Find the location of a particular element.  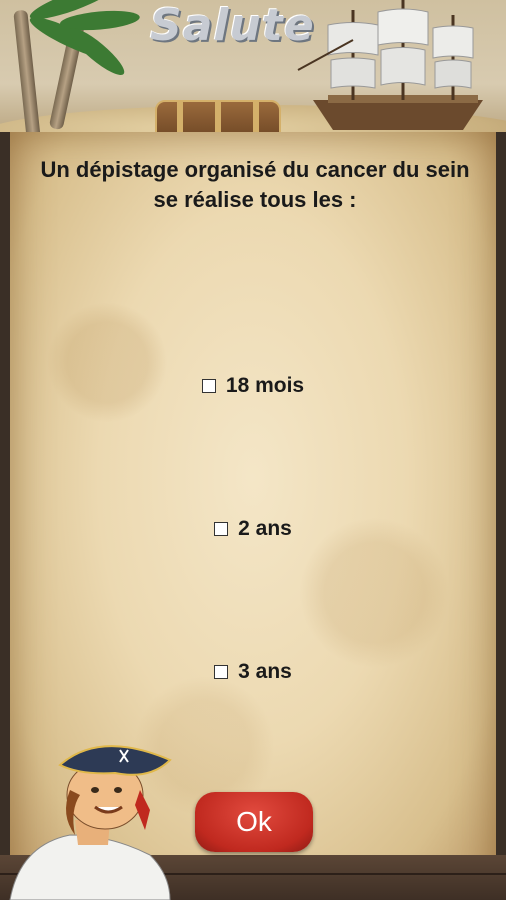

answer-option-3: 3 ans is located at coordinates (253, 672).